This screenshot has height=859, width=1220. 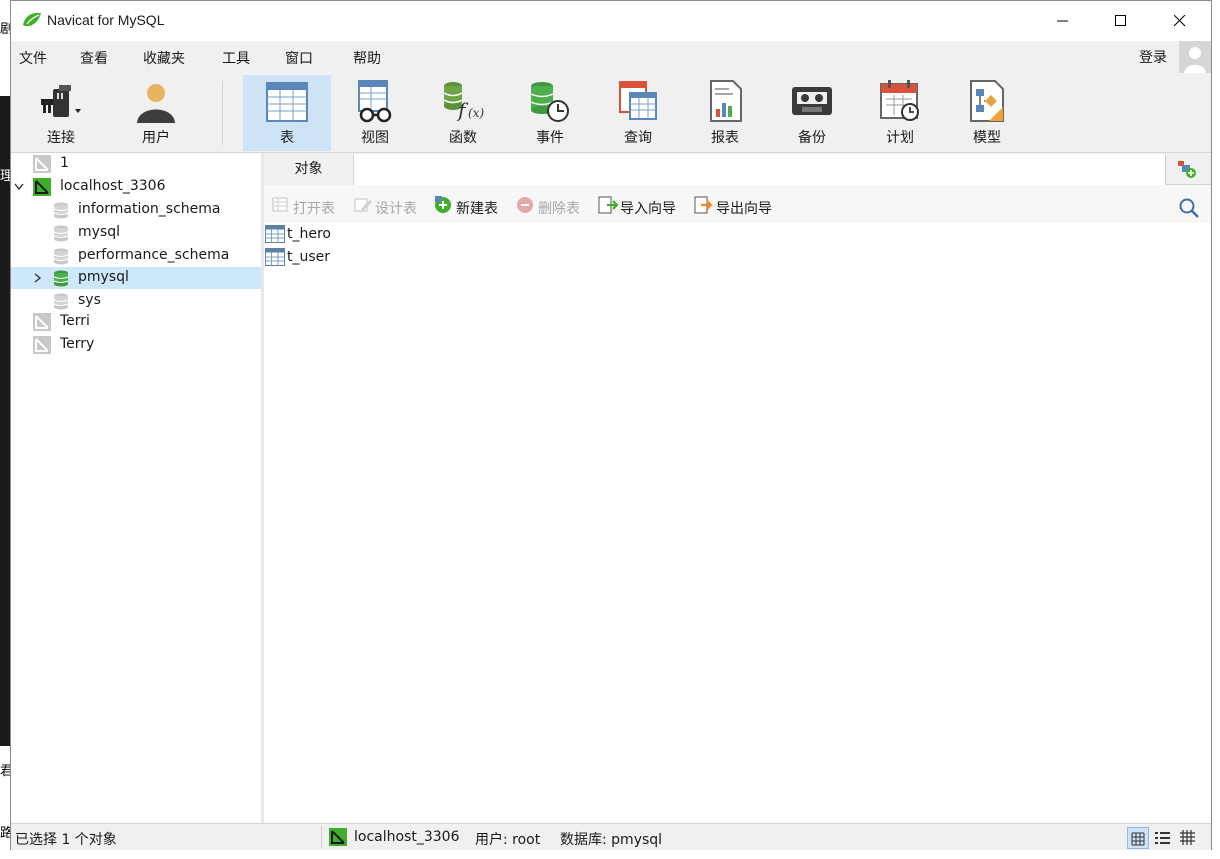 I want to click on desktop-fragment: 剧, so click(x=5, y=29).